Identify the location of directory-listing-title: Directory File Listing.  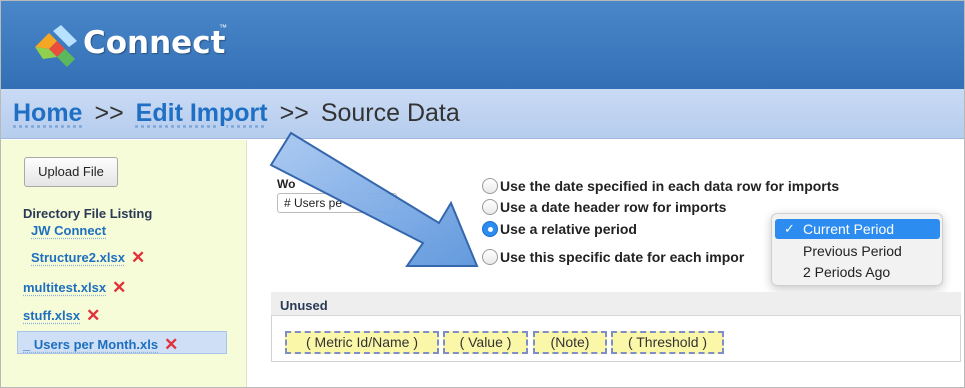
(88, 213).